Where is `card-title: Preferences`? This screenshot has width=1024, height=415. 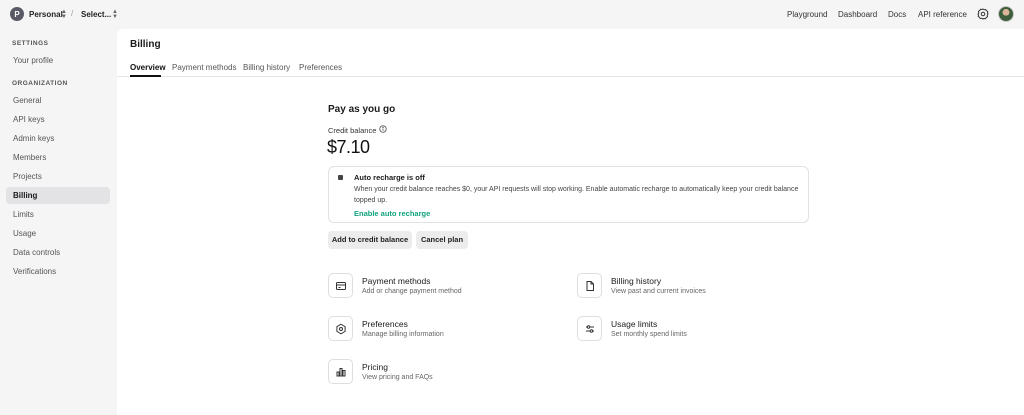
card-title: Preferences is located at coordinates (385, 324).